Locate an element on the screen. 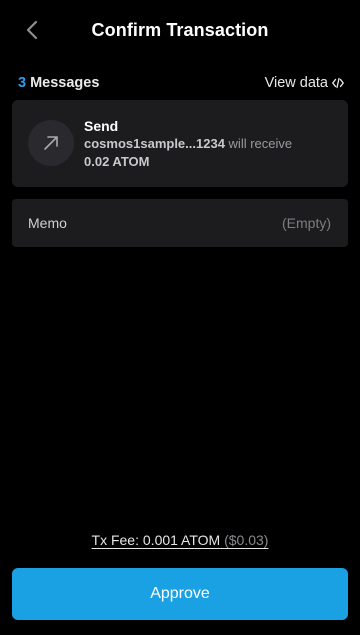 This screenshot has height=635, width=360. fee-usd: ($0.03) is located at coordinates (246, 540).